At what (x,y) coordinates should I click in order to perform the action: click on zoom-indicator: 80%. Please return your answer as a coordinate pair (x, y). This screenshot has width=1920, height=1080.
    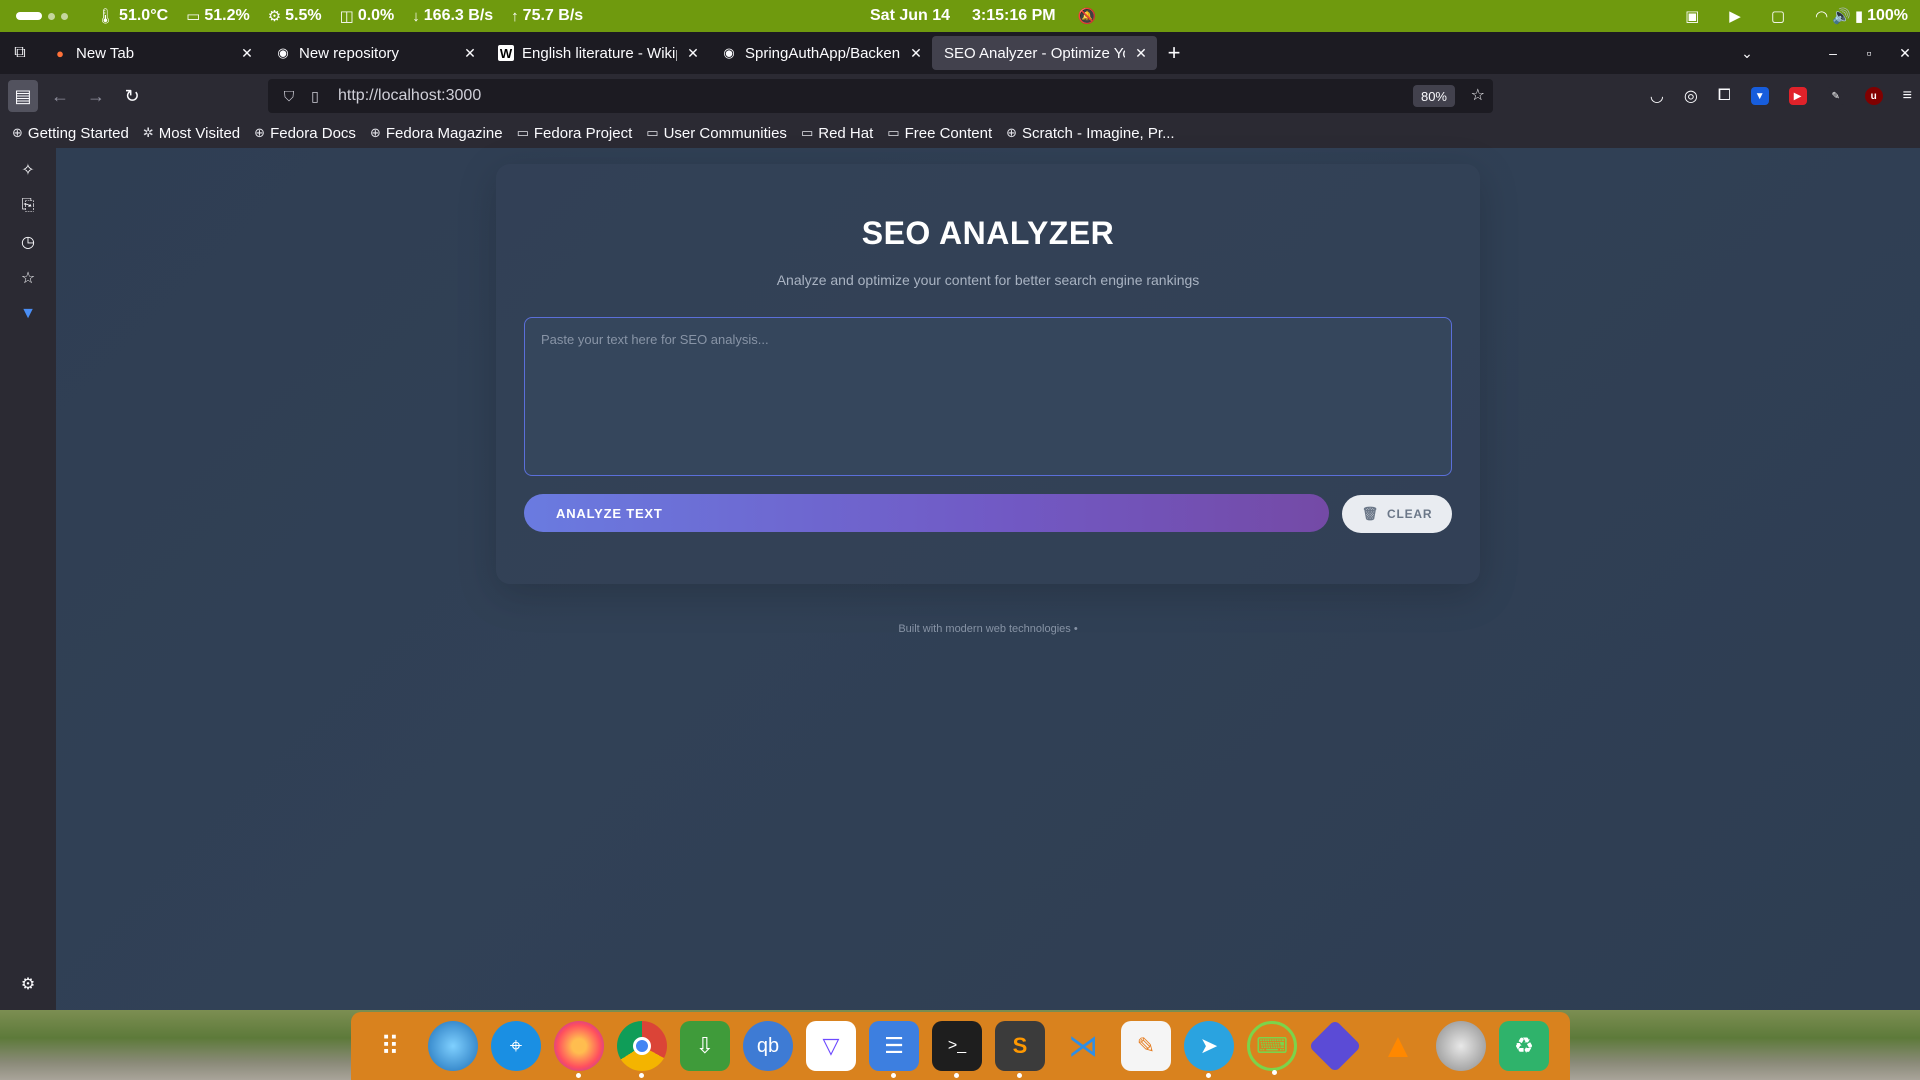
    Looking at the image, I should click on (1433, 96).